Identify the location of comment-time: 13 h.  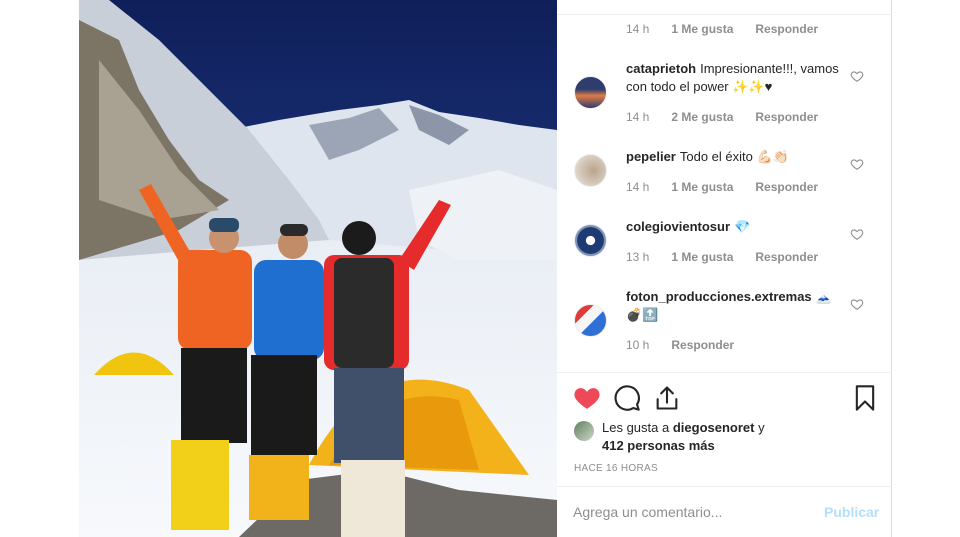
(638, 257).